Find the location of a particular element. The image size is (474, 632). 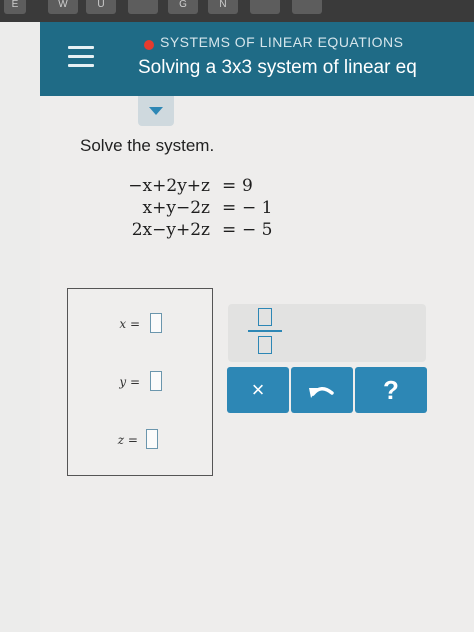

equation-lhs: x+y−2z is located at coordinates (176, 208).